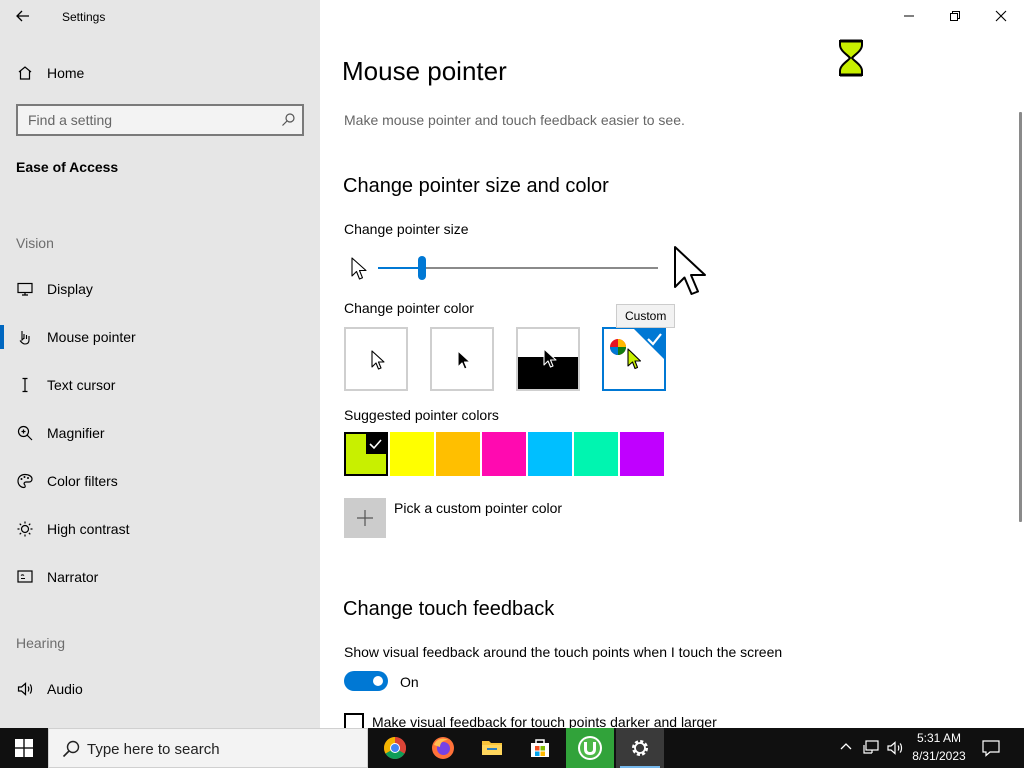  I want to click on scrollbar, so click(1020, 317).